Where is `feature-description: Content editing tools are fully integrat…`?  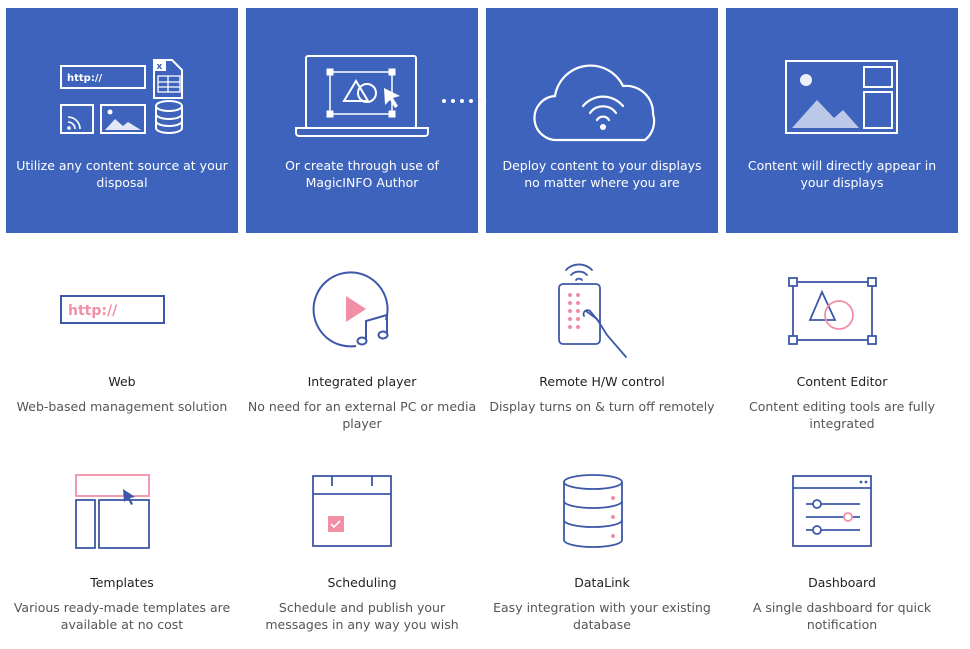 feature-description: Content editing tools are fully integrat… is located at coordinates (842, 415).